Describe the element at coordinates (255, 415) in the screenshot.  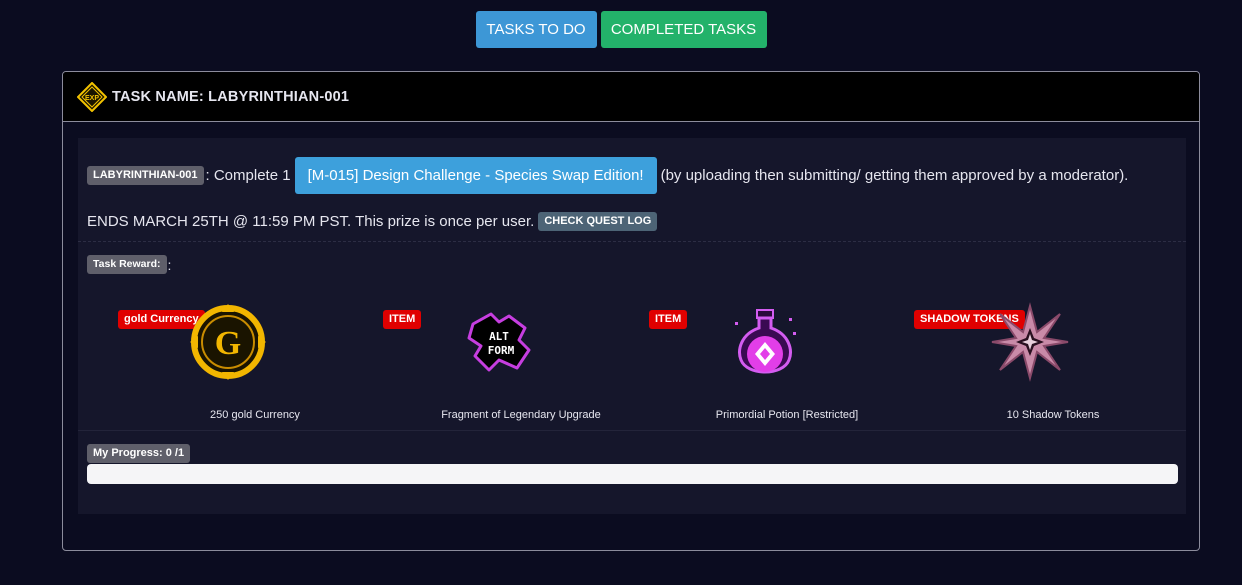
I see `reward-name: 250 gold Currency` at that location.